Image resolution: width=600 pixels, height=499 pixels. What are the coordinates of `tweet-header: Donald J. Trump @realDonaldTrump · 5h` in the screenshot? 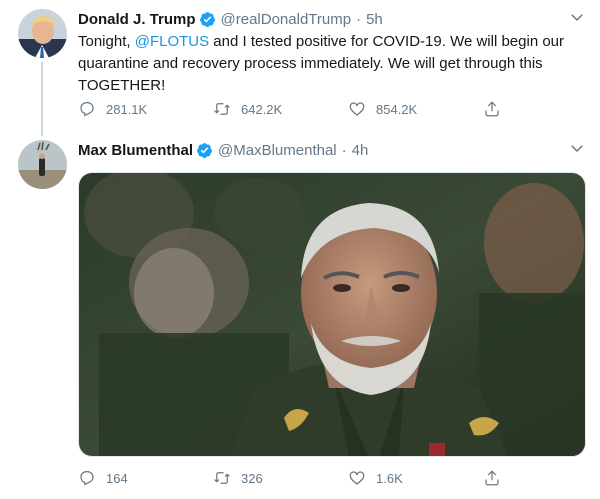 It's located at (230, 19).